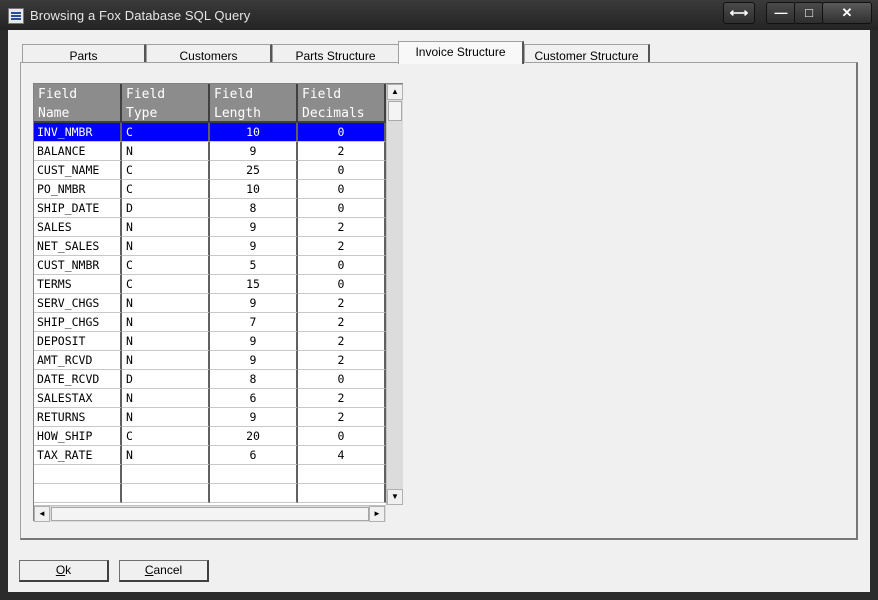 The height and width of the screenshot is (600, 878). I want to click on cell-field-length: 7, so click(254, 322).